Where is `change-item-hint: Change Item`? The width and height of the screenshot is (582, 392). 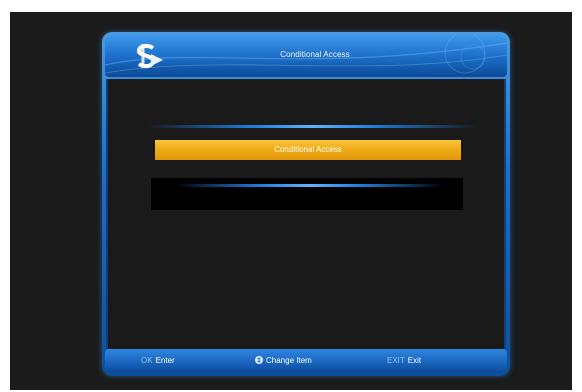 change-item-hint: Change Item is located at coordinates (283, 361).